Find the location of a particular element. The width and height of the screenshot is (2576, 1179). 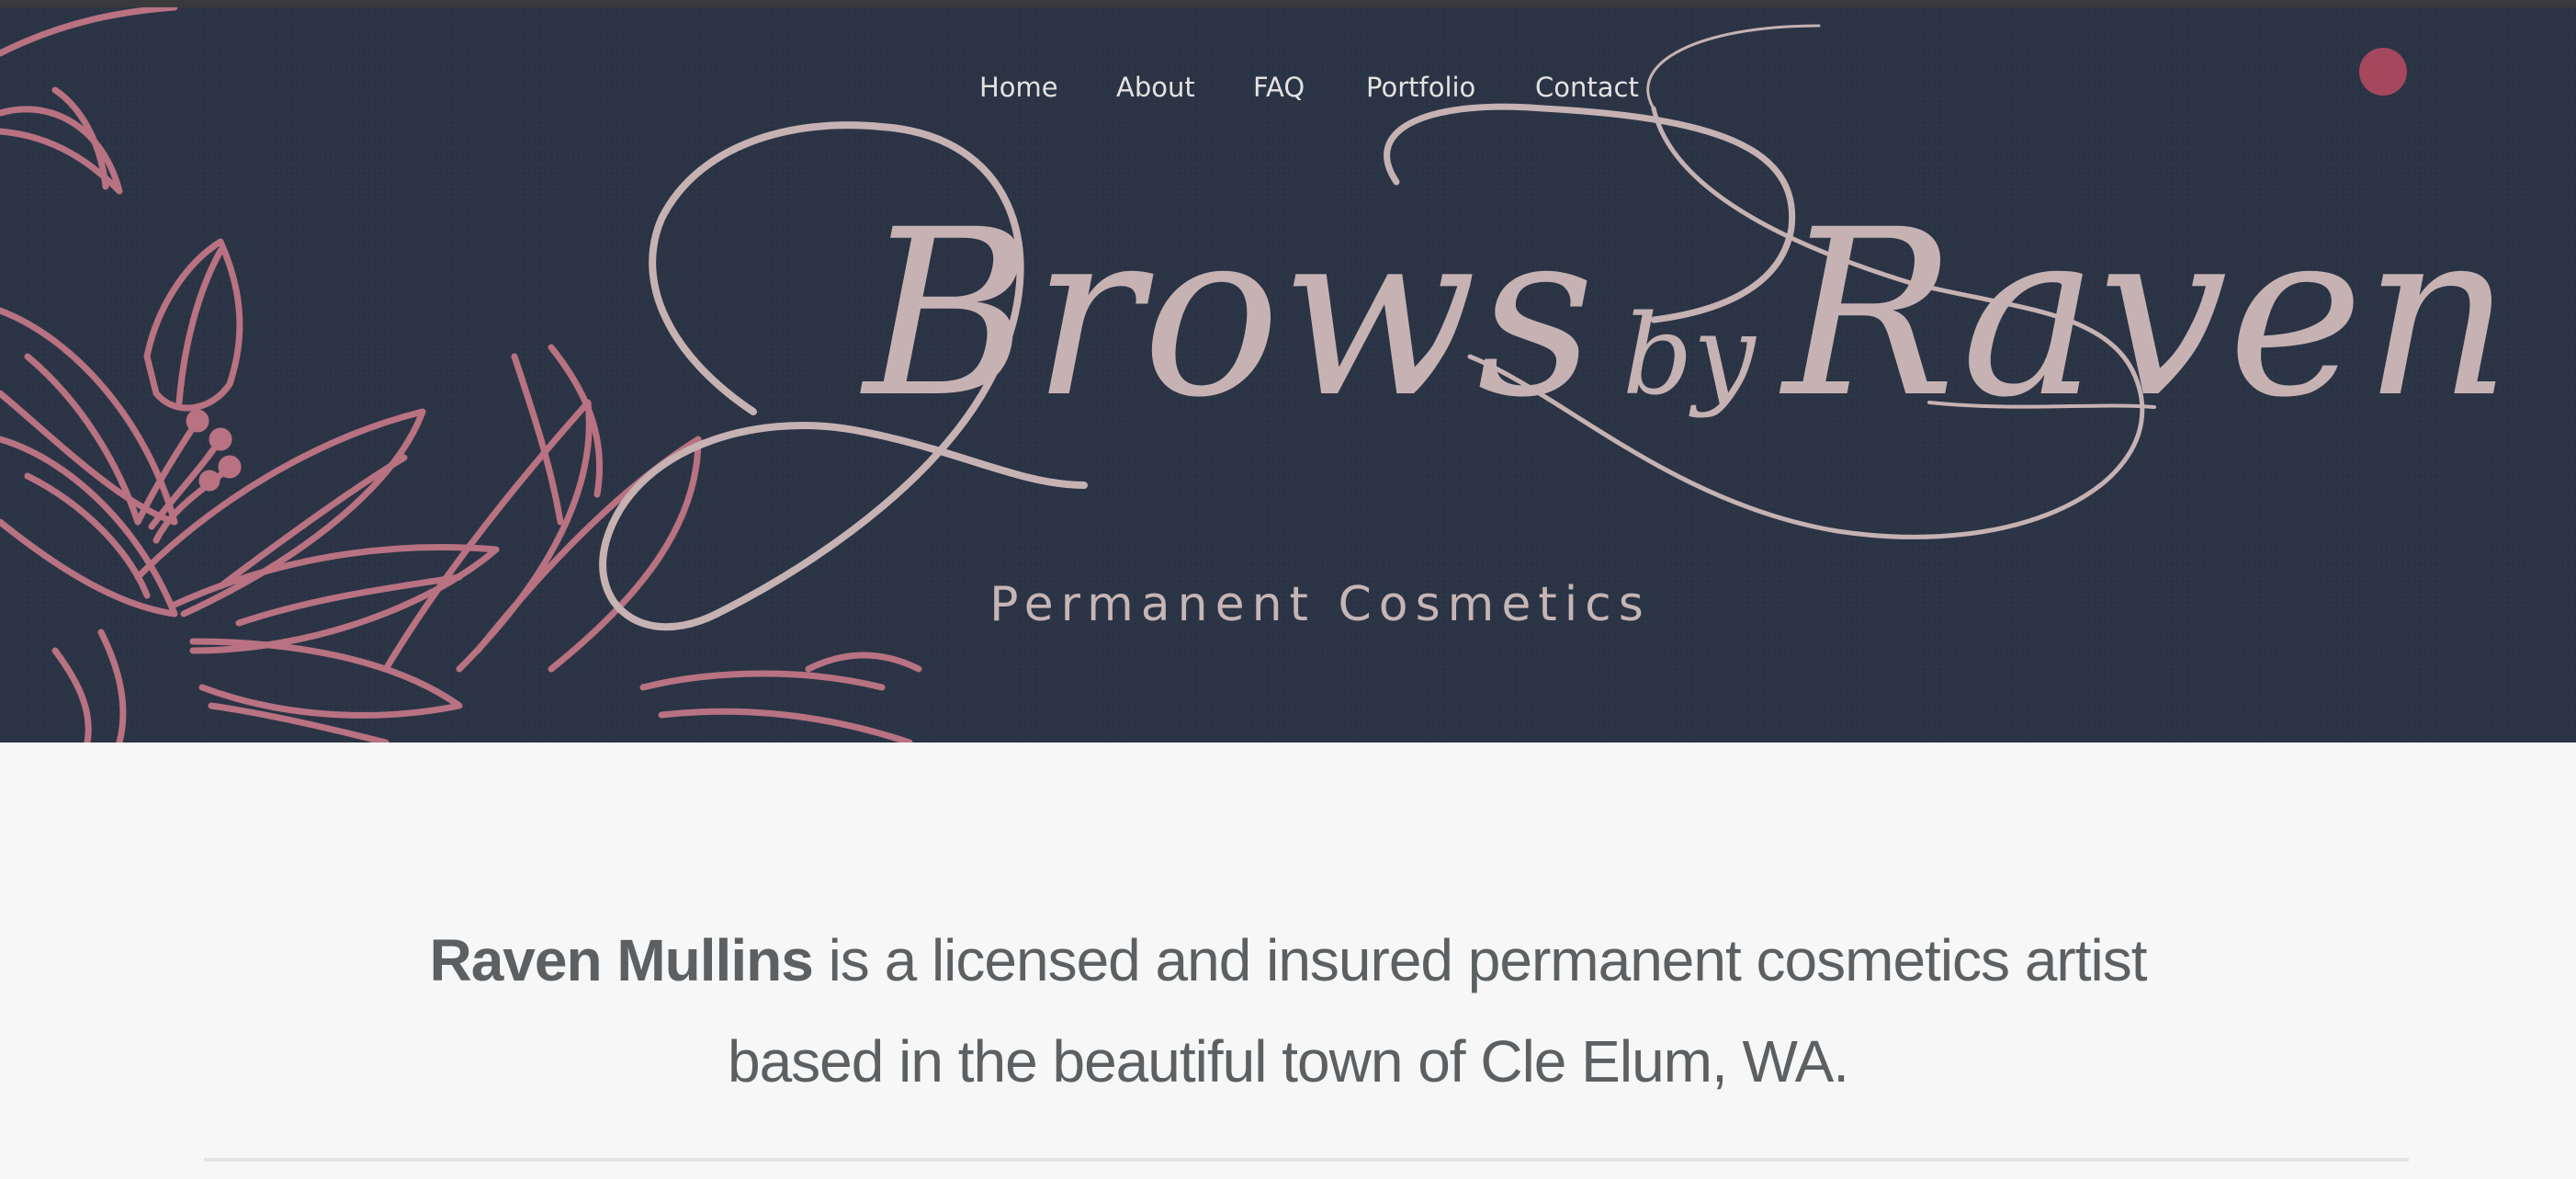

menu-dot-button is located at coordinates (2383, 72).